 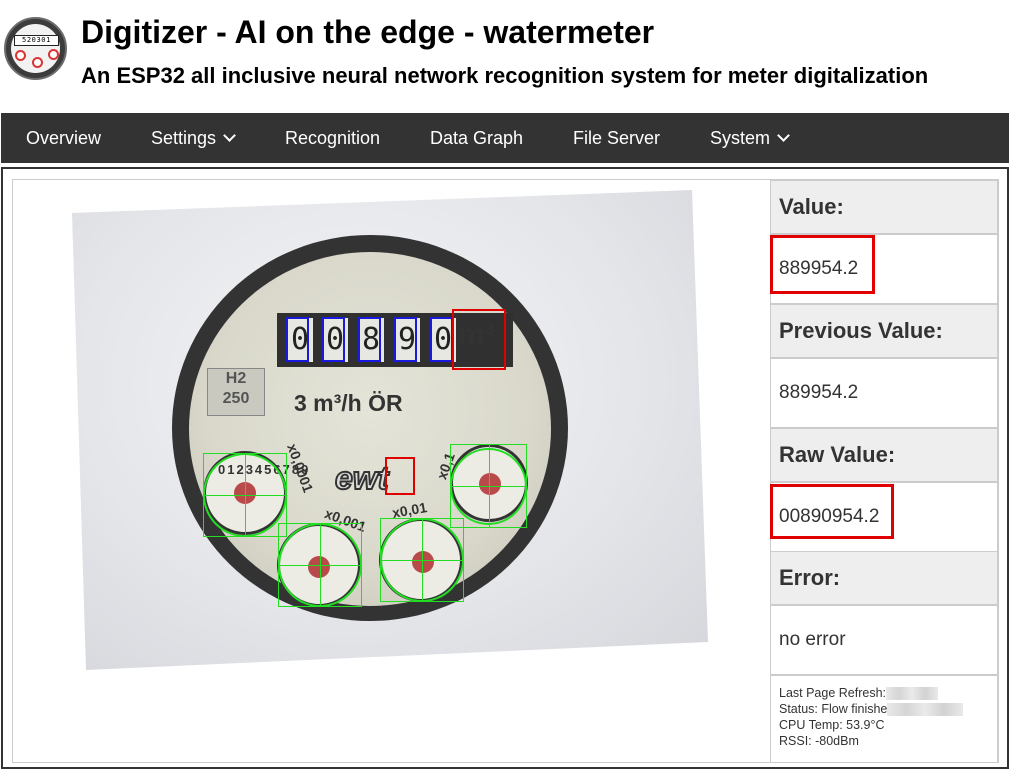 What do you see at coordinates (368, 32) in the screenshot?
I see `page-title: Digitizer - AI on the edge - watermeter` at bounding box center [368, 32].